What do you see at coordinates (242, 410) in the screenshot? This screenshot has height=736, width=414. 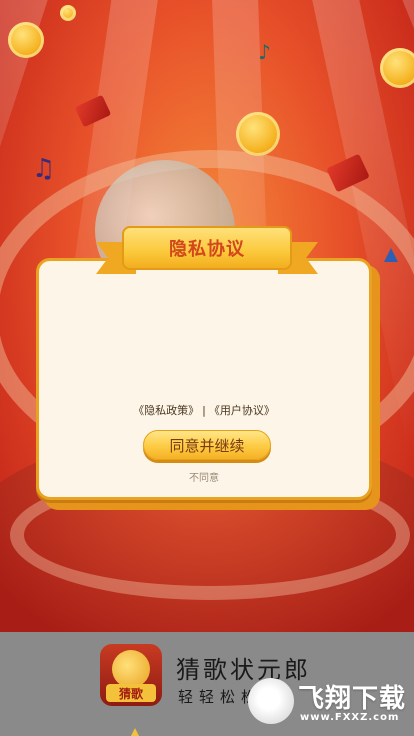 I see `user-agreement-link: 《用户协议》` at bounding box center [242, 410].